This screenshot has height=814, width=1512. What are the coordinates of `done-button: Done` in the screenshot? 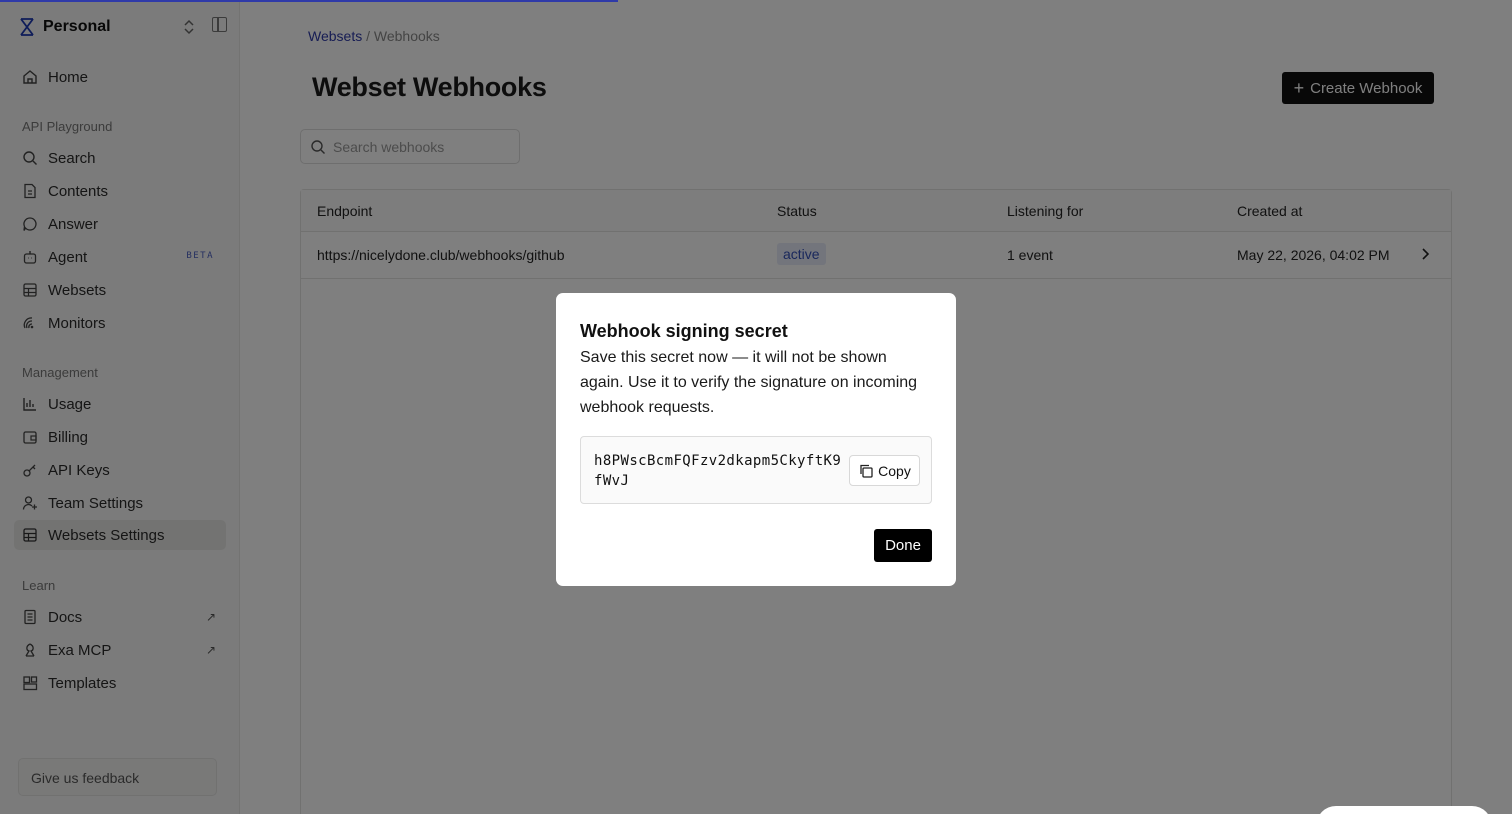 It's located at (903, 545).